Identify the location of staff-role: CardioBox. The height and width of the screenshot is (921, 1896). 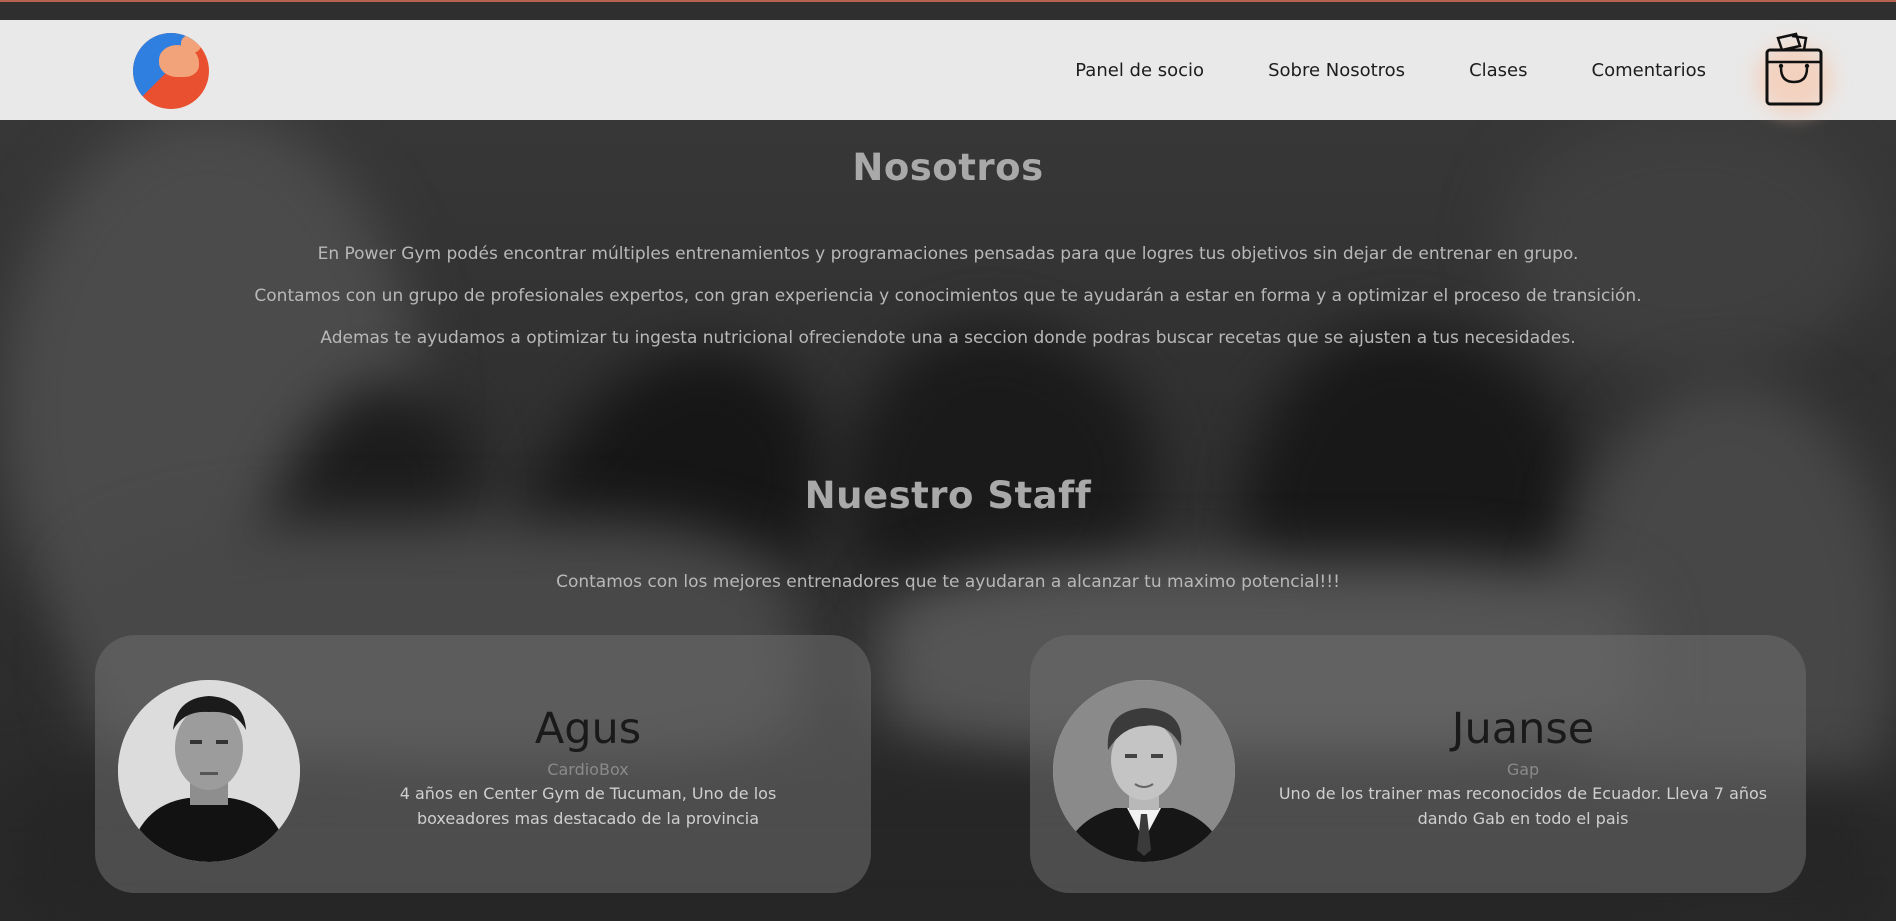
(588, 770).